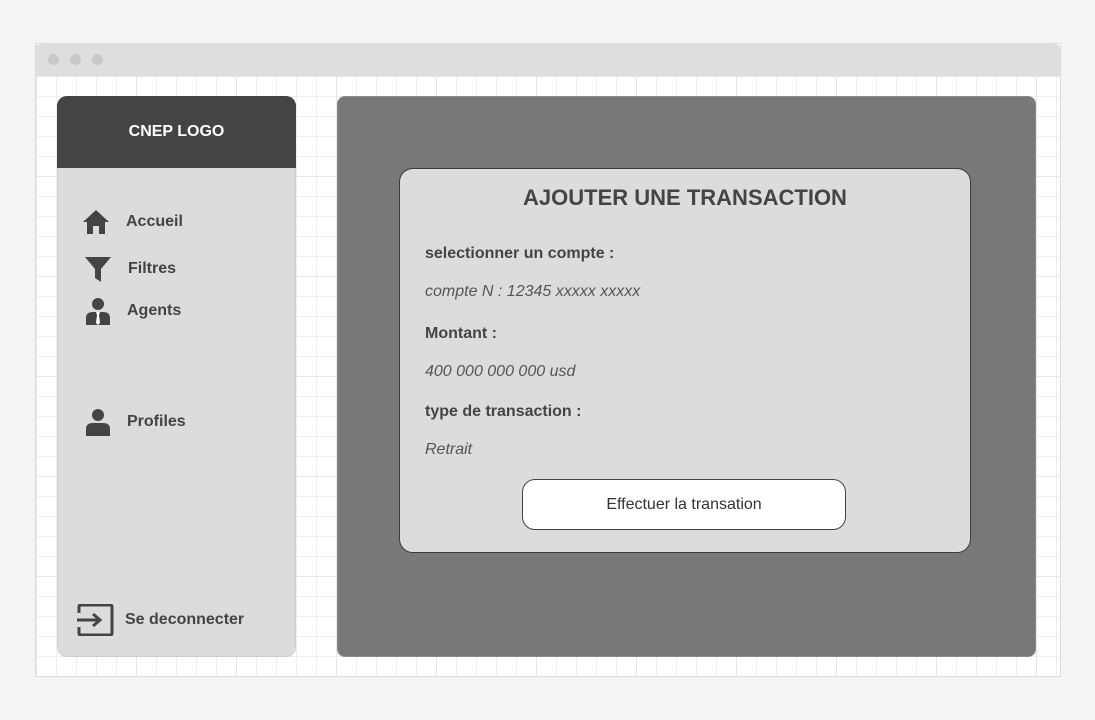  Describe the element at coordinates (96, 222) in the screenshot. I see `home-icon` at that location.